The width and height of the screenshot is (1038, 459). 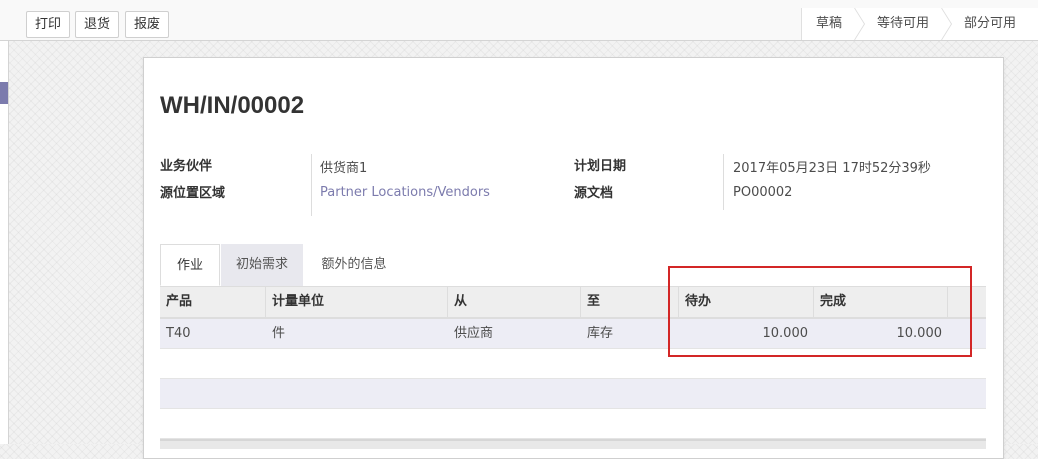 What do you see at coordinates (474, 333) in the screenshot?
I see `cell-from: 供应商` at bounding box center [474, 333].